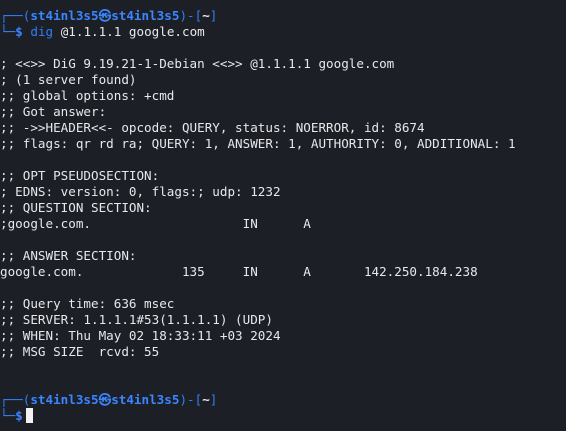 This screenshot has height=431, width=566. Describe the element at coordinates (53, 111) in the screenshot. I see `output-line: ;; Got answer:` at that location.